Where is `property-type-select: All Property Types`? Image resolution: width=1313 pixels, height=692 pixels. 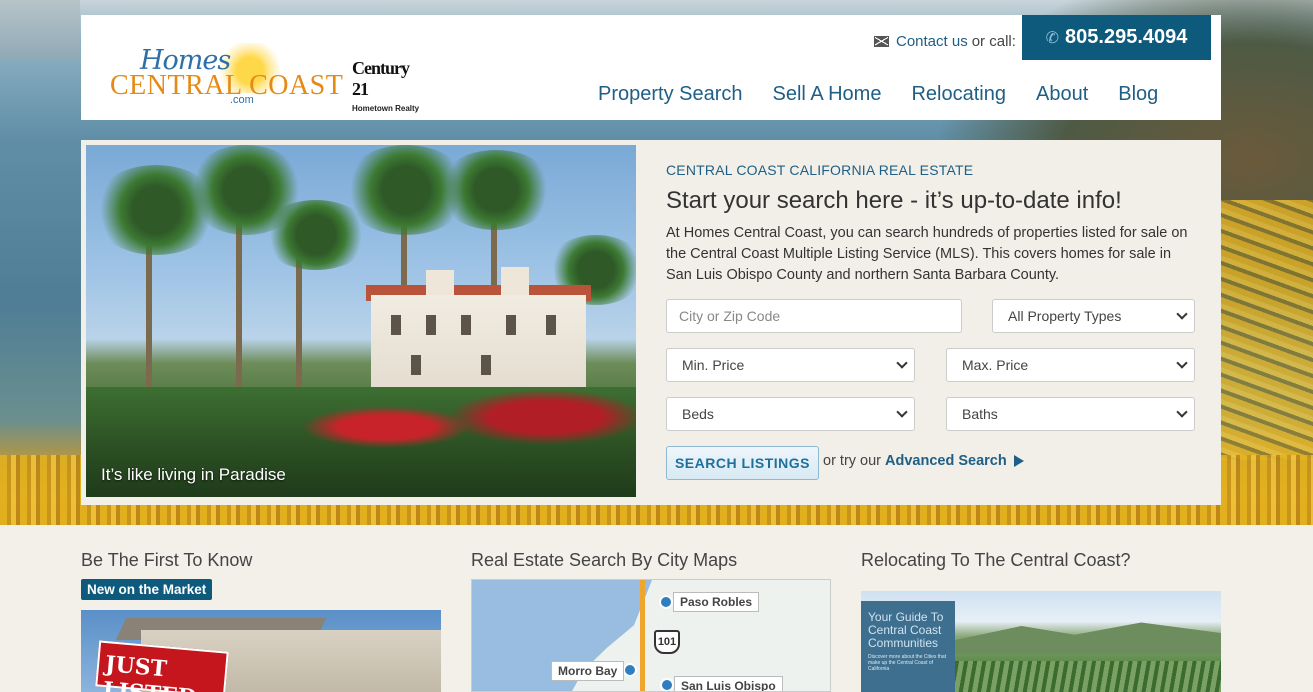
property-type-select: All Property Types is located at coordinates (1093, 316).